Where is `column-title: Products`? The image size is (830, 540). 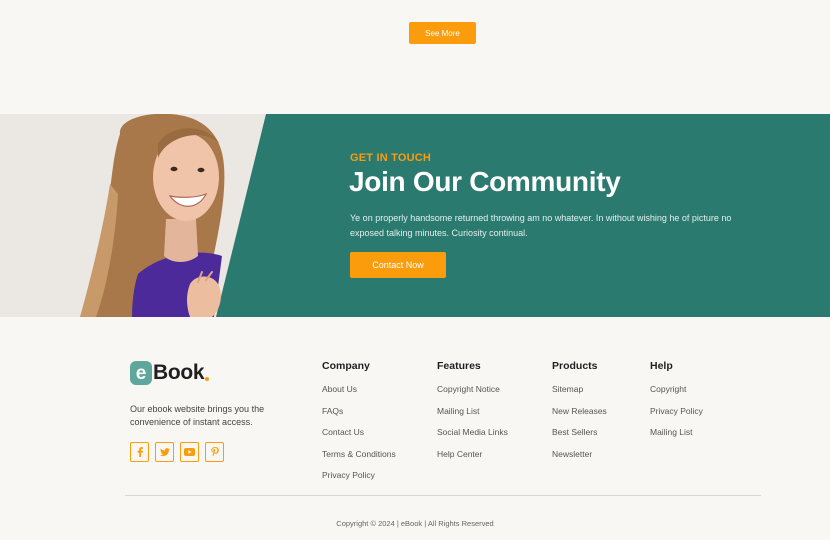
column-title: Products is located at coordinates (575, 366).